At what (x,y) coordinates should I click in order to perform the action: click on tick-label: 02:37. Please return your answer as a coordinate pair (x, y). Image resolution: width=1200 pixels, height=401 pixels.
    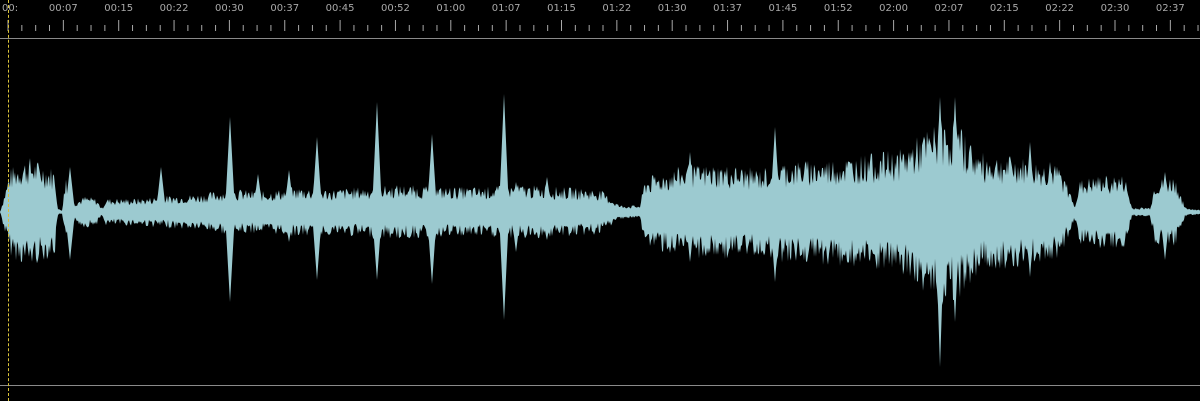
    Looking at the image, I should click on (1170, 8).